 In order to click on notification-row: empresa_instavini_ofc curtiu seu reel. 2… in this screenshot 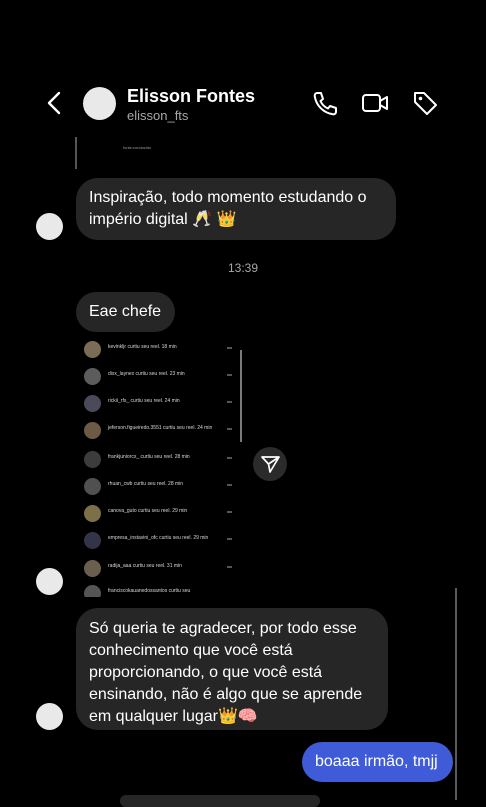, I will do `click(159, 541)`.